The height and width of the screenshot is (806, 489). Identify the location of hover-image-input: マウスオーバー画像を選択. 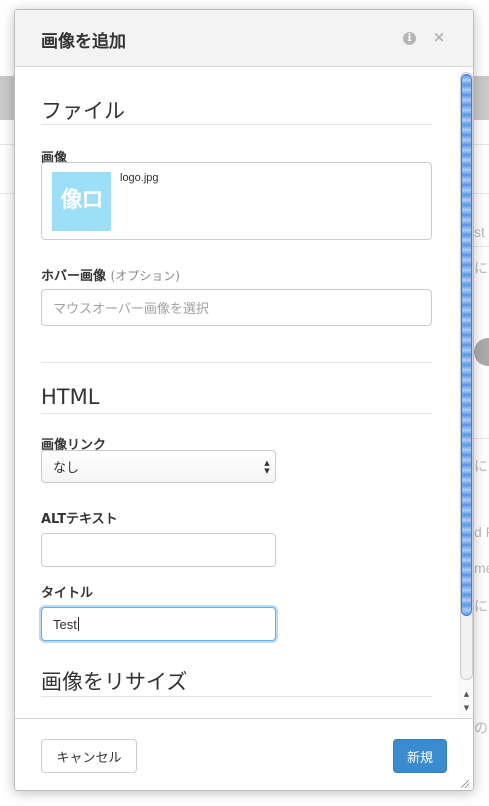
(236, 307).